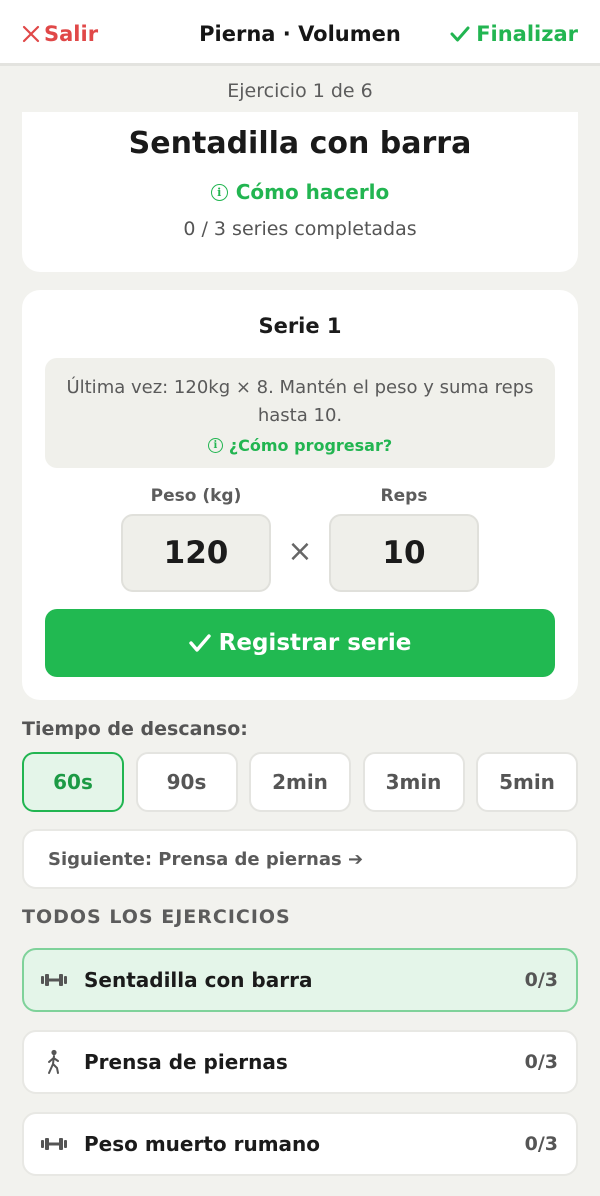 The width and height of the screenshot is (600, 1196). I want to click on rest-time-options: 60s 90s 2min 3min 5min, so click(300, 782).